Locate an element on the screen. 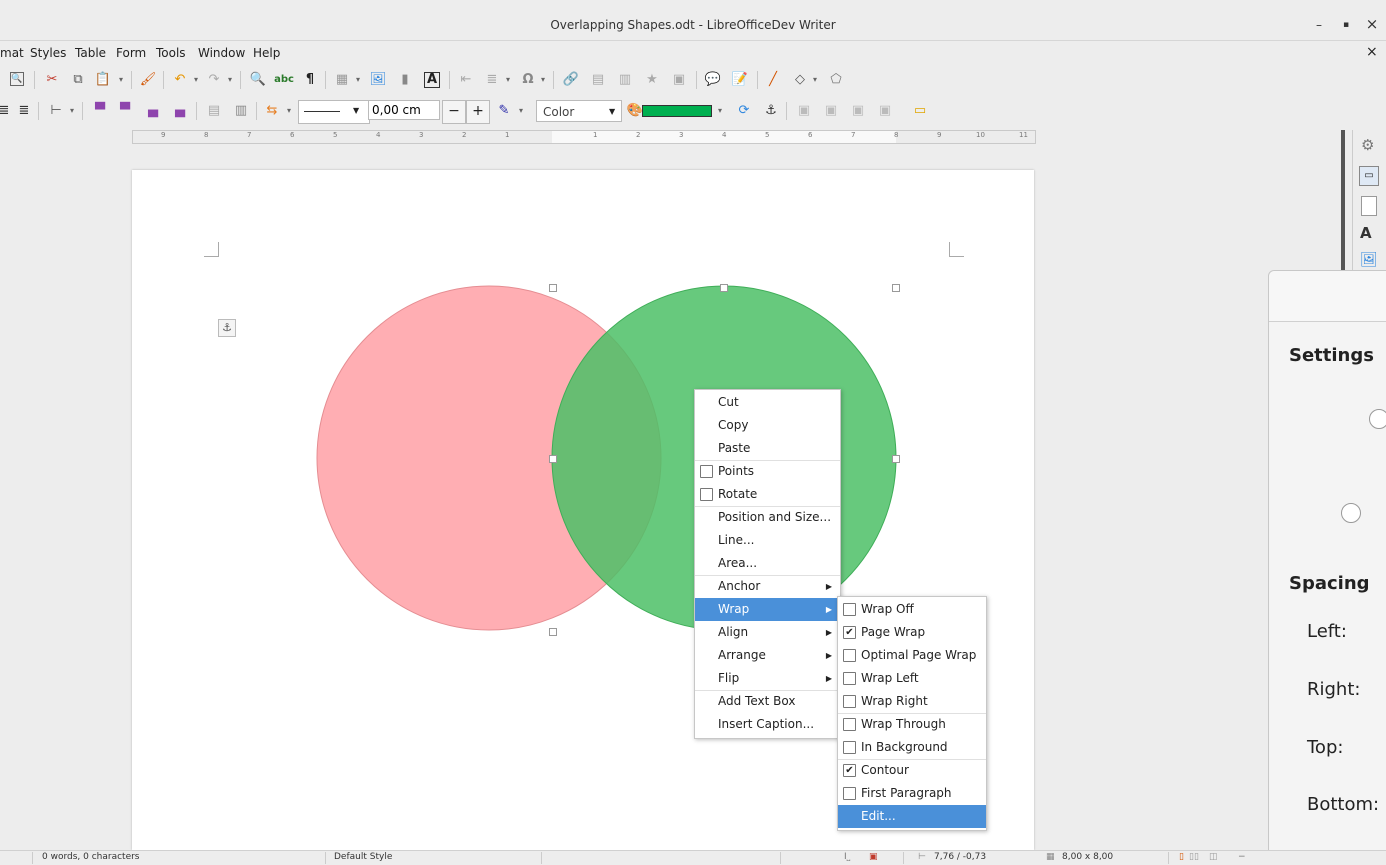 This screenshot has width=1386, height=865. menu-table: Table is located at coordinates (90, 53).